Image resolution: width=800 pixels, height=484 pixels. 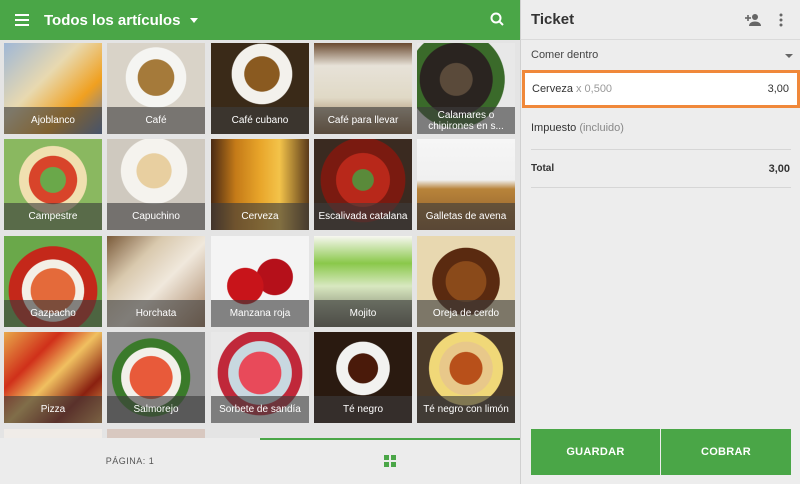 I want to click on item-tile: Escalivada catalana, so click(x=363, y=184).